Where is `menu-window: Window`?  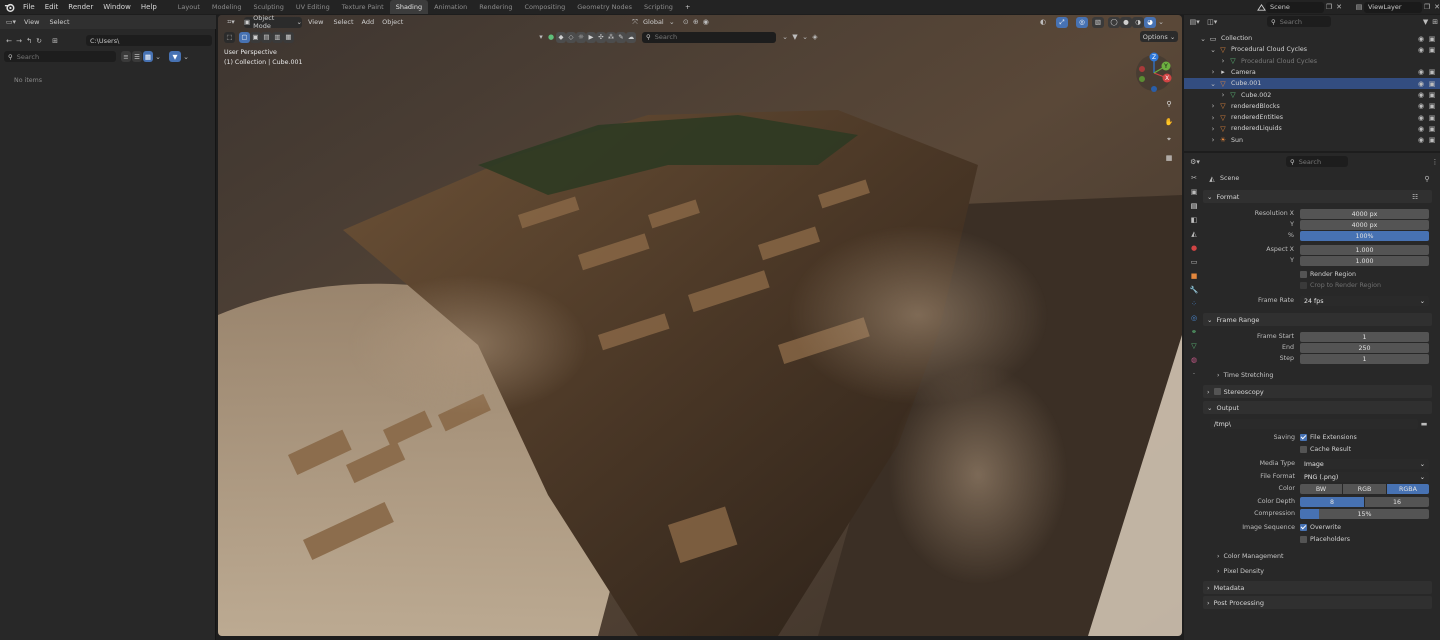
menu-window: Window is located at coordinates (117, 7).